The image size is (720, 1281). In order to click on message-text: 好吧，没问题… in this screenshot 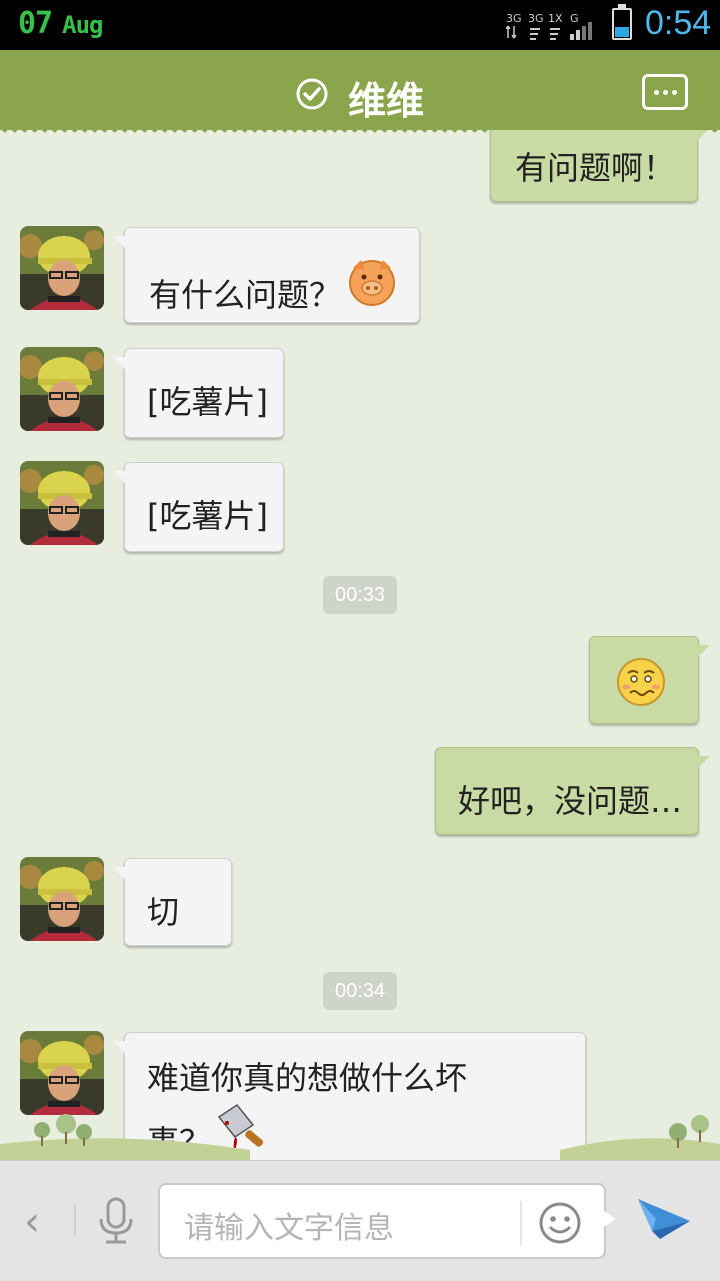, I will do `click(570, 801)`.